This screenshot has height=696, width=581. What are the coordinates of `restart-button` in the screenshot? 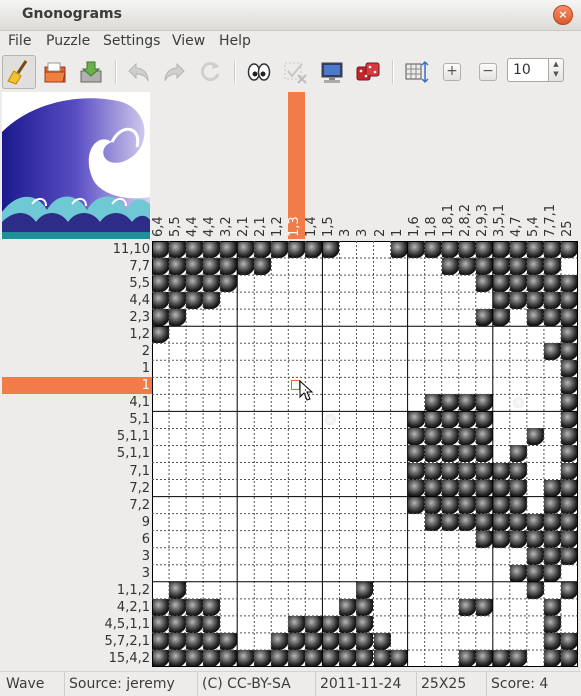 It's located at (210, 72).